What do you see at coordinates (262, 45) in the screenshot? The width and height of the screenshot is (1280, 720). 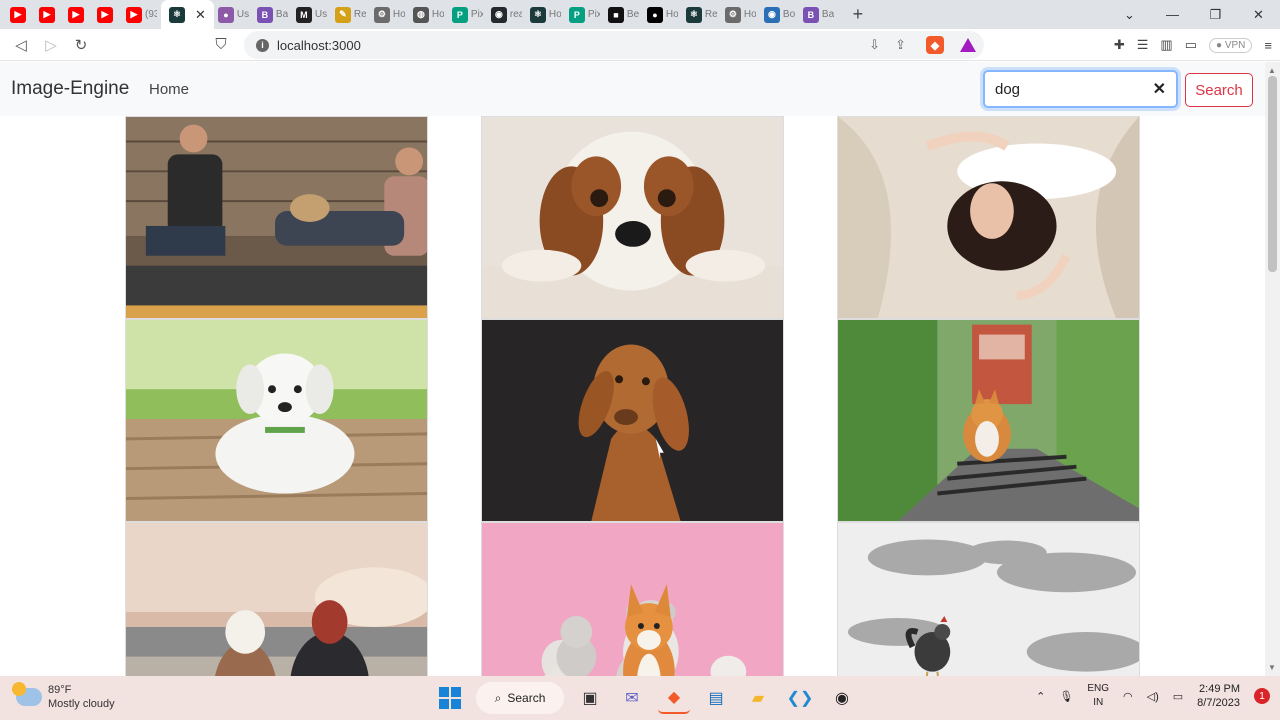 I see `site-info-icon: i` at bounding box center [262, 45].